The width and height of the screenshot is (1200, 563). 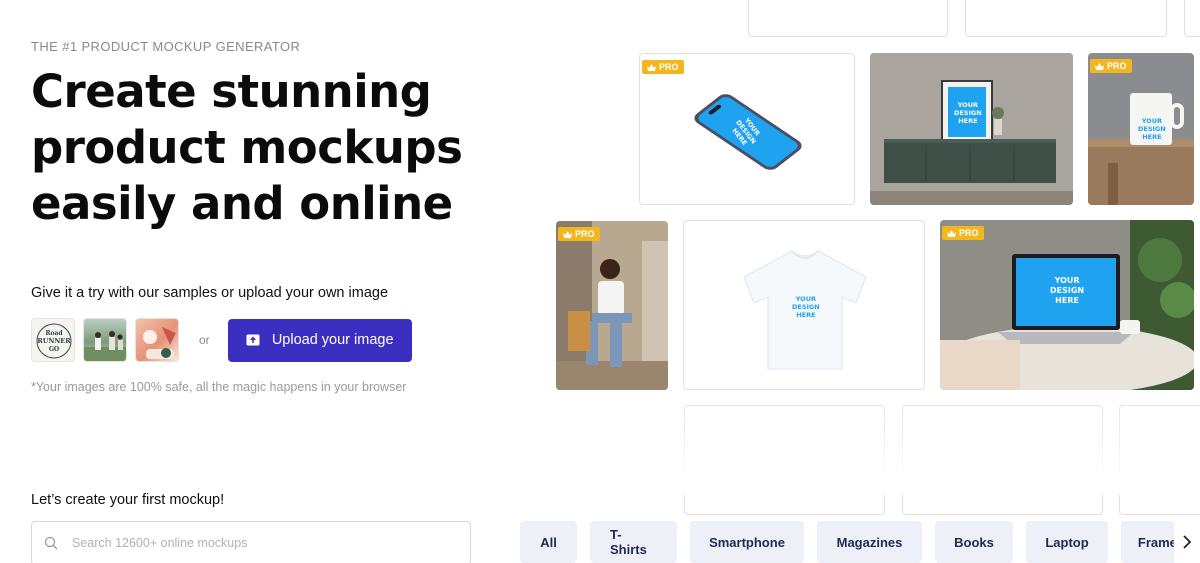 What do you see at coordinates (1150, 542) in the screenshot?
I see `category-chip-frames: Frames` at bounding box center [1150, 542].